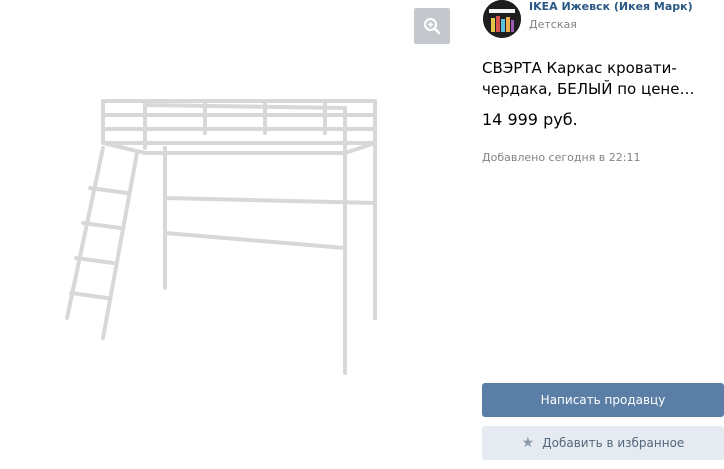  I want to click on product-price: 14 999 руб., so click(530, 119).